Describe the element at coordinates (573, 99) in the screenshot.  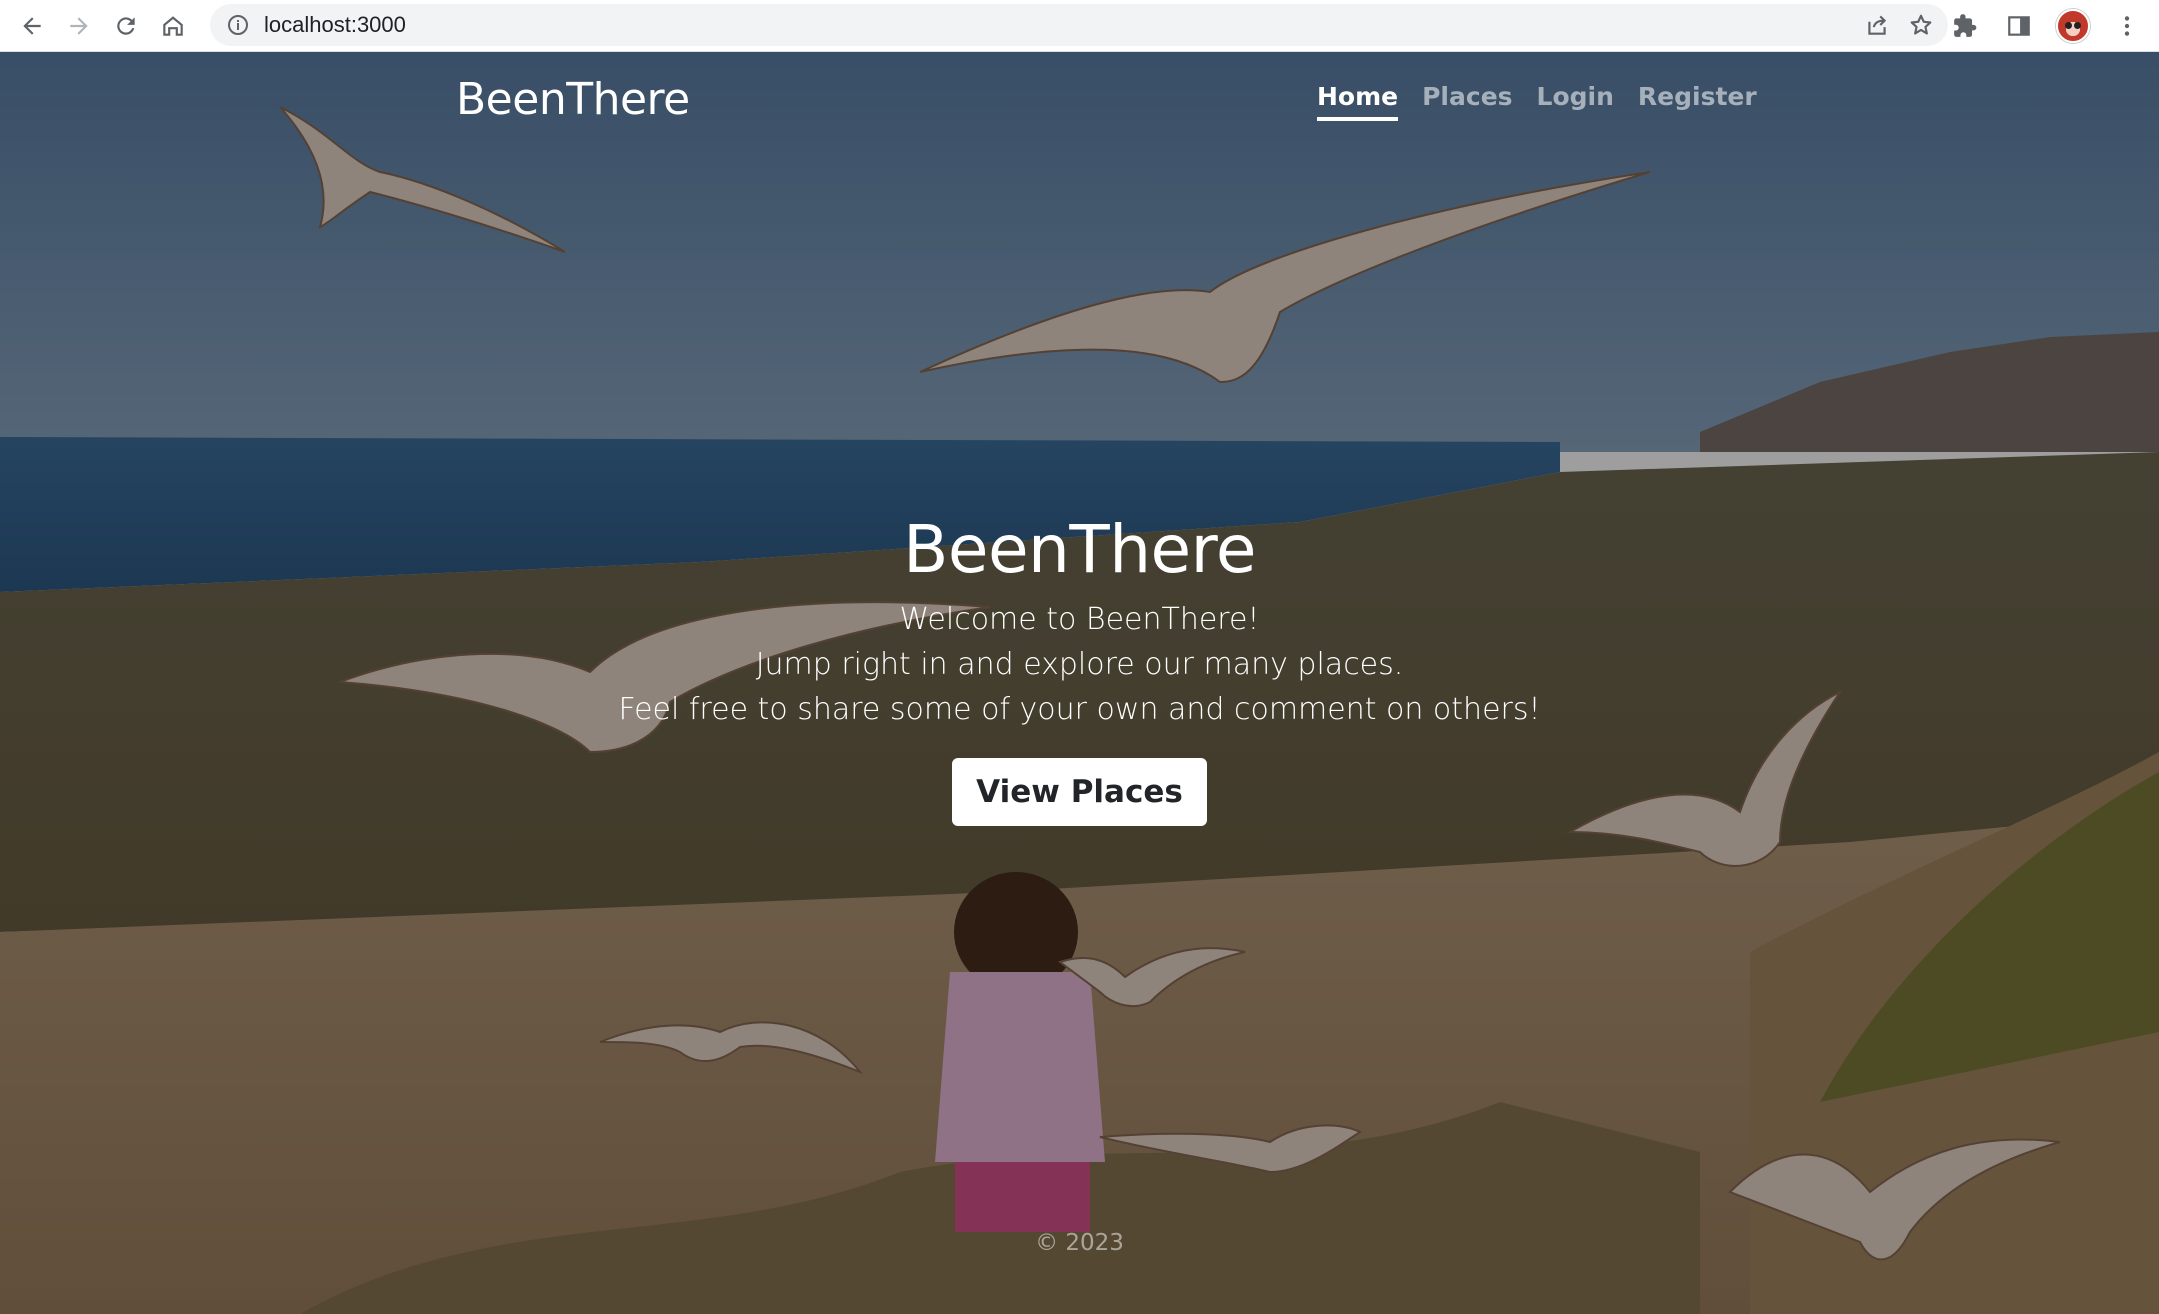
I see `site-brand: BeenThere` at that location.